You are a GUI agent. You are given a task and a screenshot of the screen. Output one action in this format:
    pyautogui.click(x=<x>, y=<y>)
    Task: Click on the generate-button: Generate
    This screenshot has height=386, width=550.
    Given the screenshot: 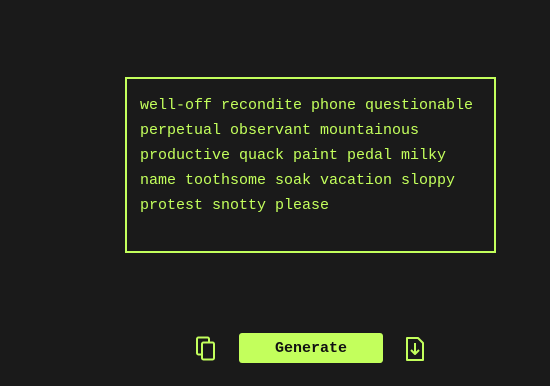 What is the action you would take?
    pyautogui.click(x=311, y=348)
    